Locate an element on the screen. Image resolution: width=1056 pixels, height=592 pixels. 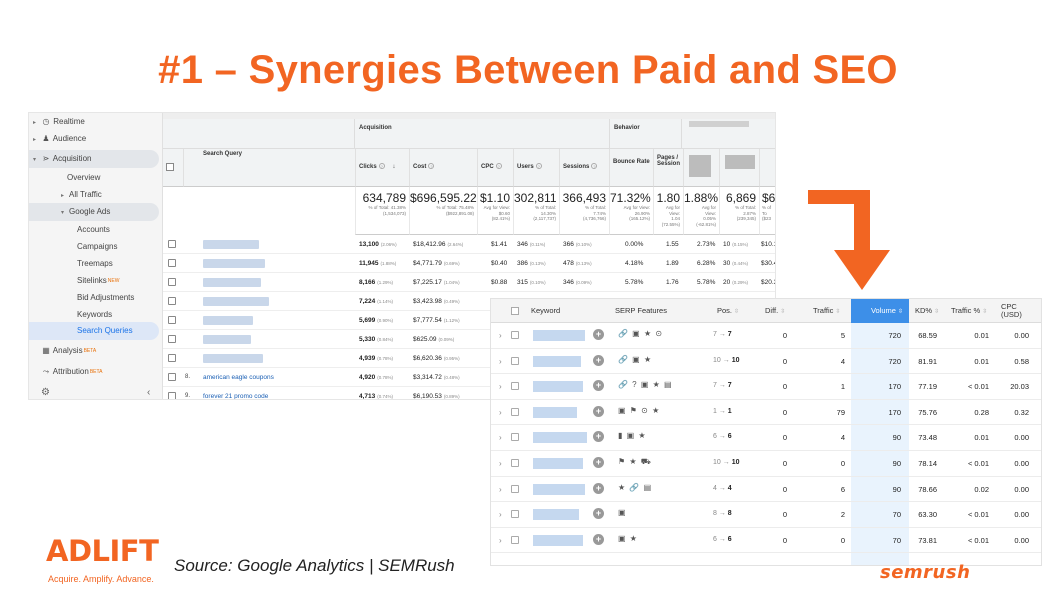
nav-analysis: ▦ AnalysisBETA is located at coordinates (68, 351).